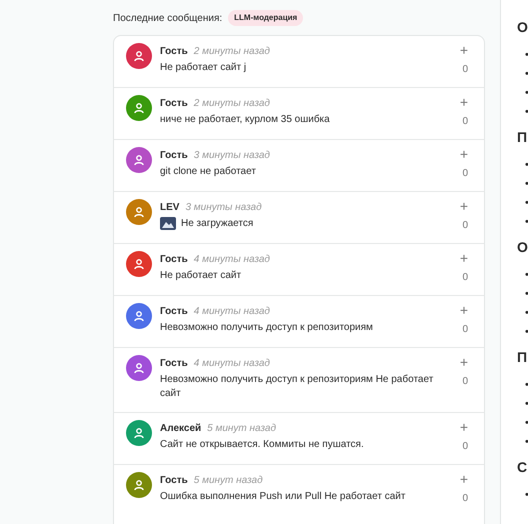 The width and height of the screenshot is (528, 524). What do you see at coordinates (203, 68) in the screenshot?
I see `message-text: Не работает сайт j` at bounding box center [203, 68].